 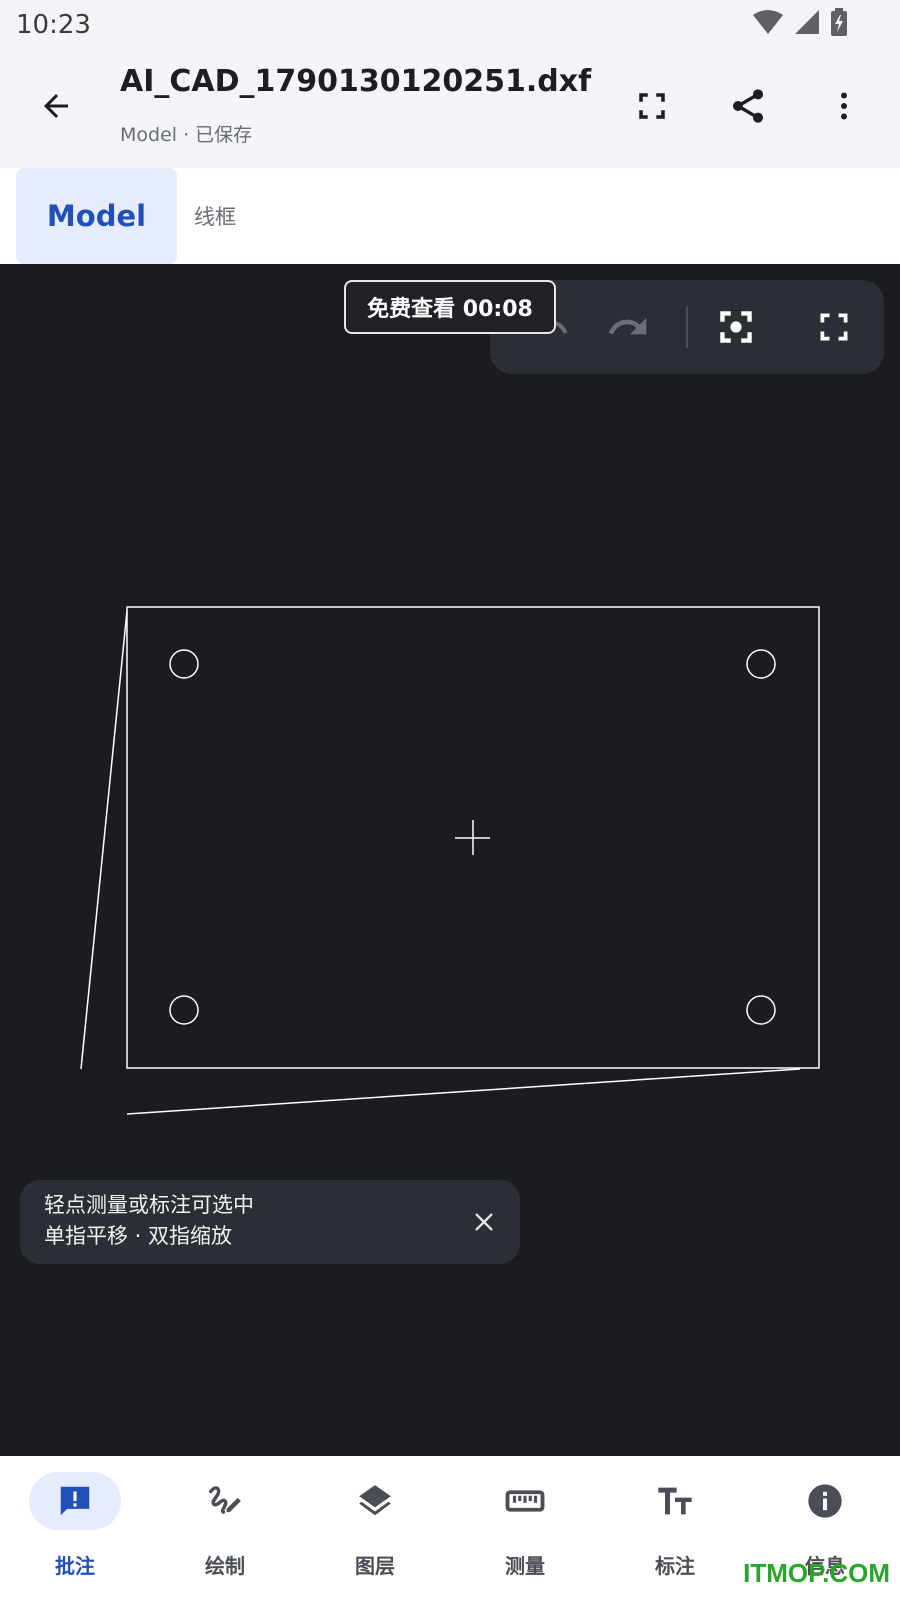 What do you see at coordinates (225, 1566) in the screenshot?
I see `nav-label: 绘制` at bounding box center [225, 1566].